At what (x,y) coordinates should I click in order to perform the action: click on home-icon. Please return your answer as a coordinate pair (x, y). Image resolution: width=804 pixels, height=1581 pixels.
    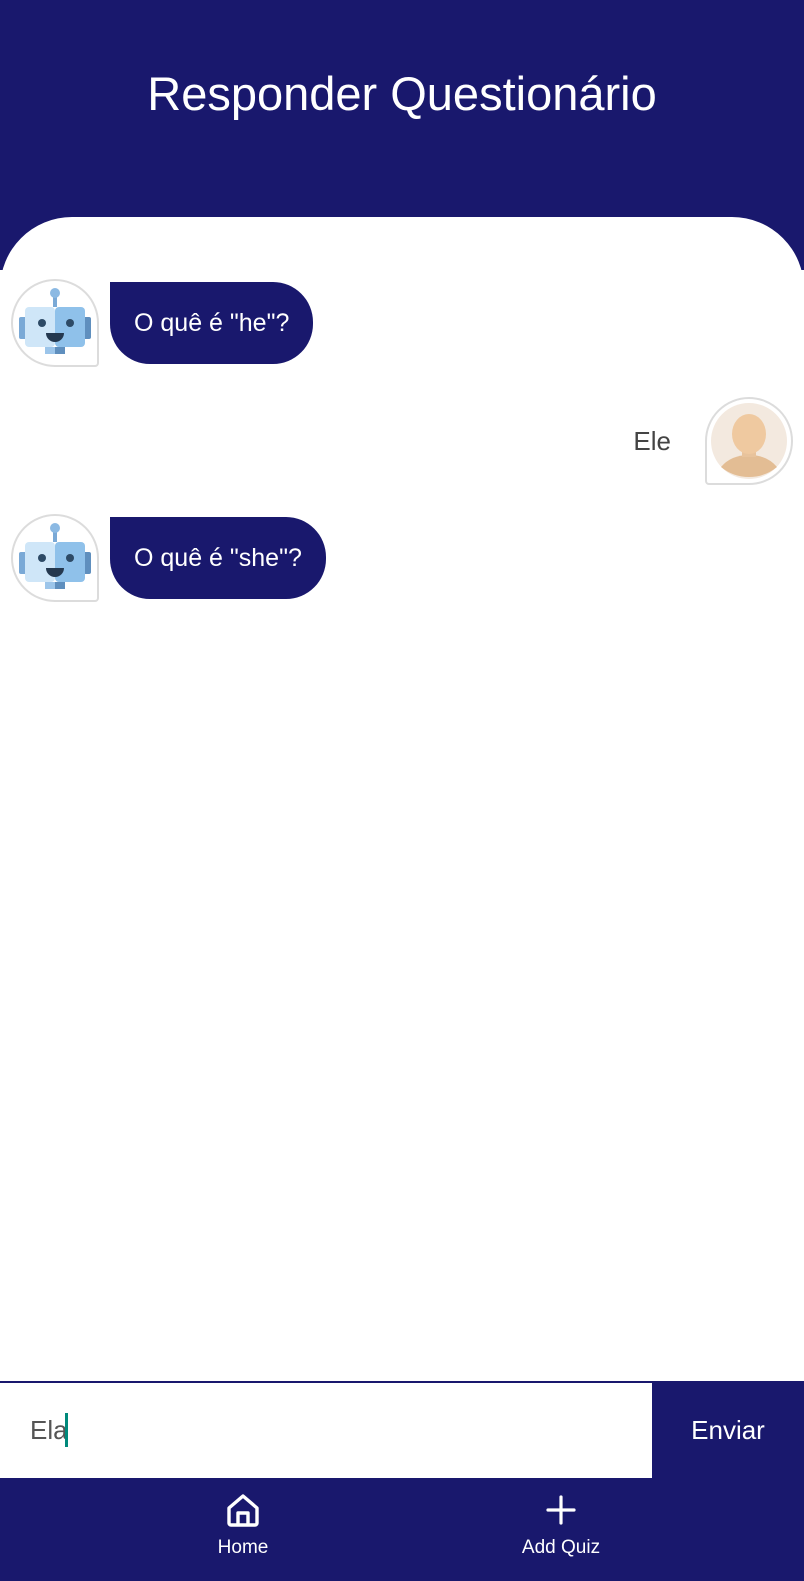
    Looking at the image, I should click on (243, 1510).